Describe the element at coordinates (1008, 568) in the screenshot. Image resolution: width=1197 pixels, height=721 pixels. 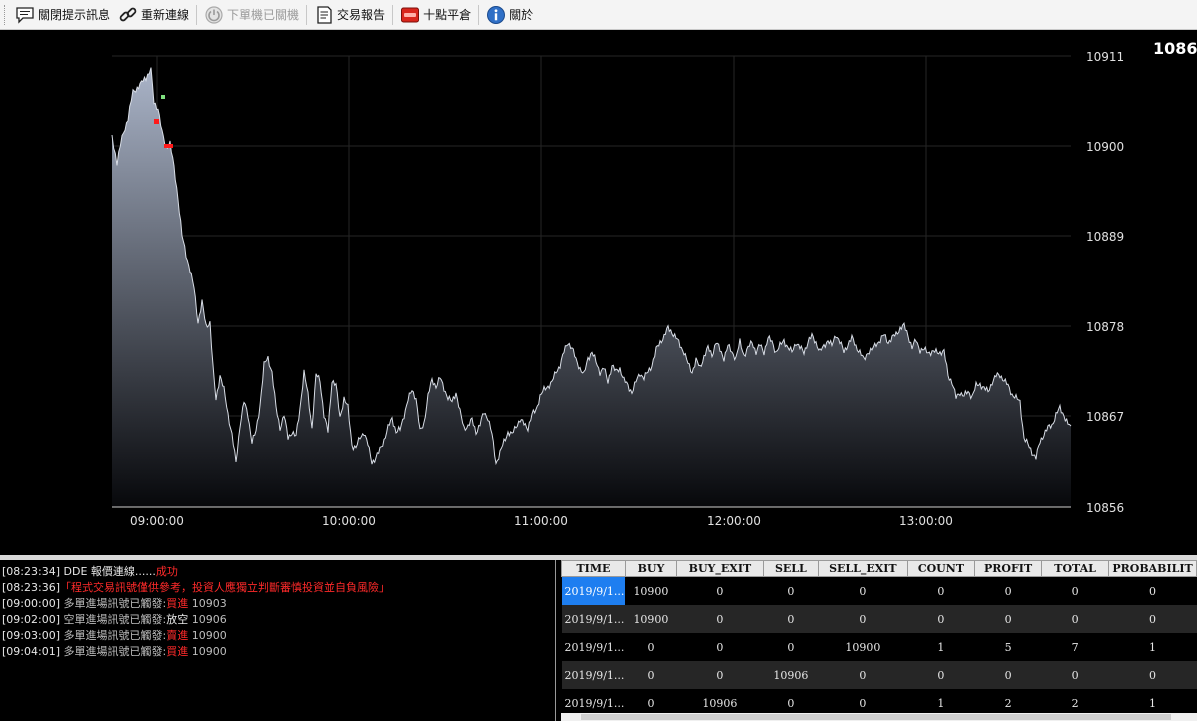
I see `col-header-profit: PROFIT` at that location.